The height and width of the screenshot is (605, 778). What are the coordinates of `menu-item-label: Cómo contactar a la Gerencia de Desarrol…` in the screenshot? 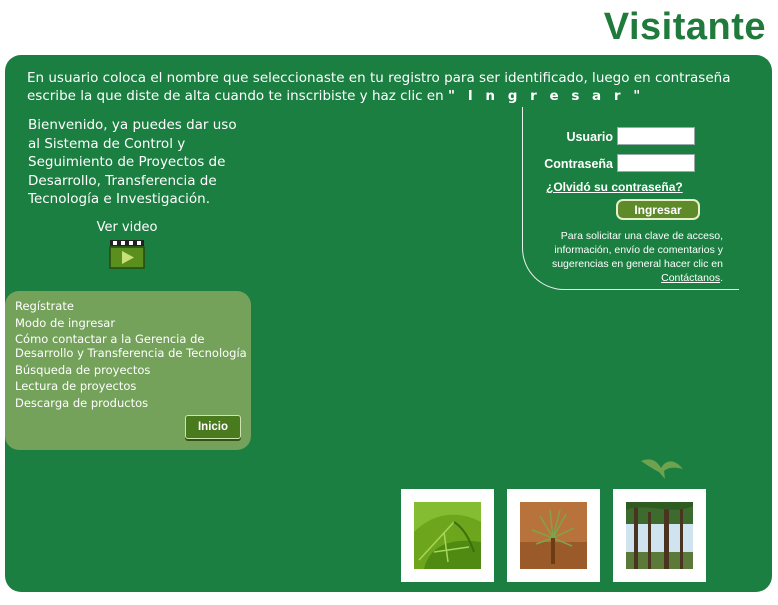 It's located at (131, 346).